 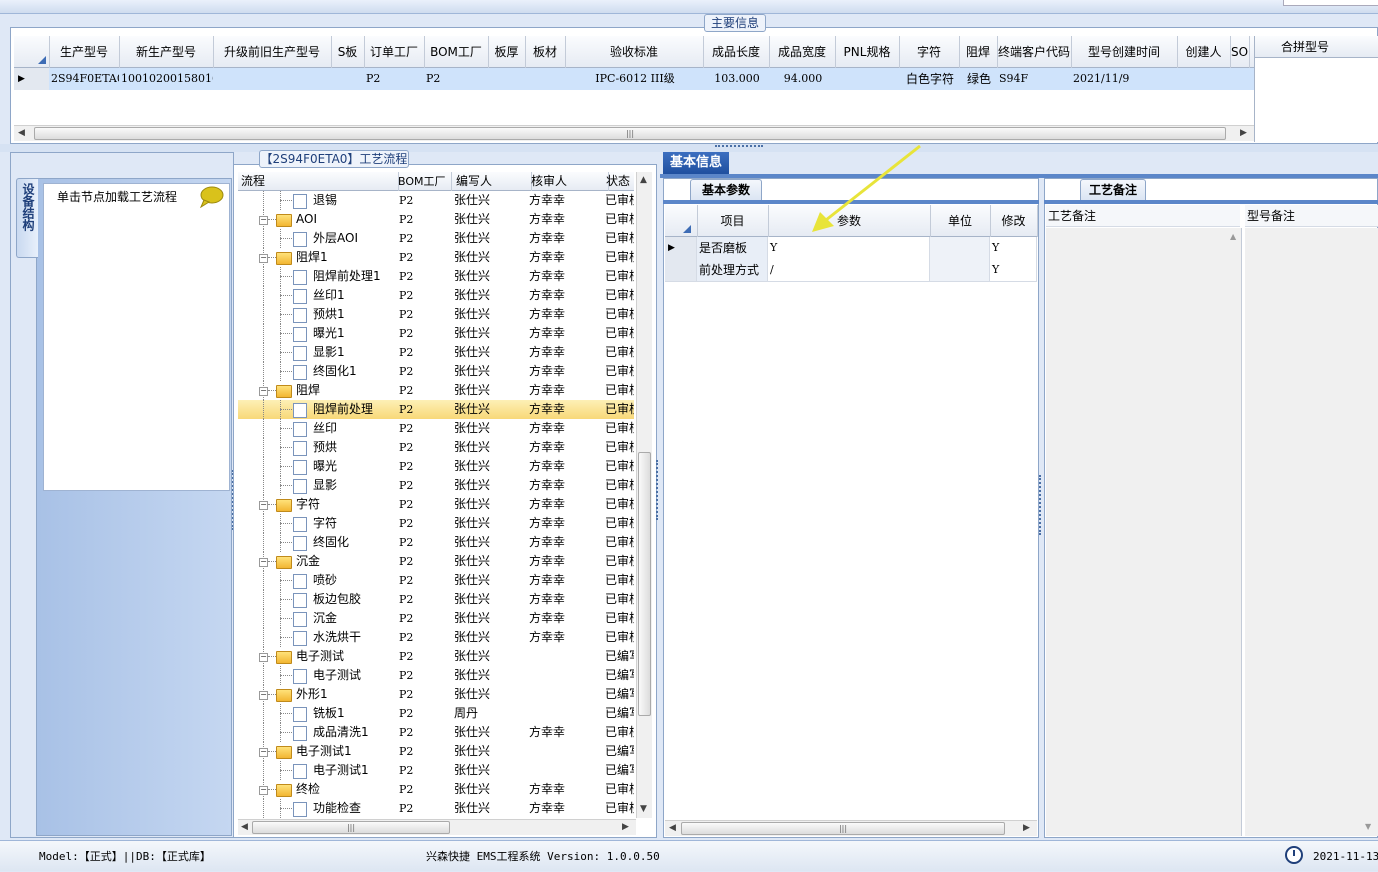 What do you see at coordinates (620, 181) in the screenshot?
I see `col-status: 状态` at bounding box center [620, 181].